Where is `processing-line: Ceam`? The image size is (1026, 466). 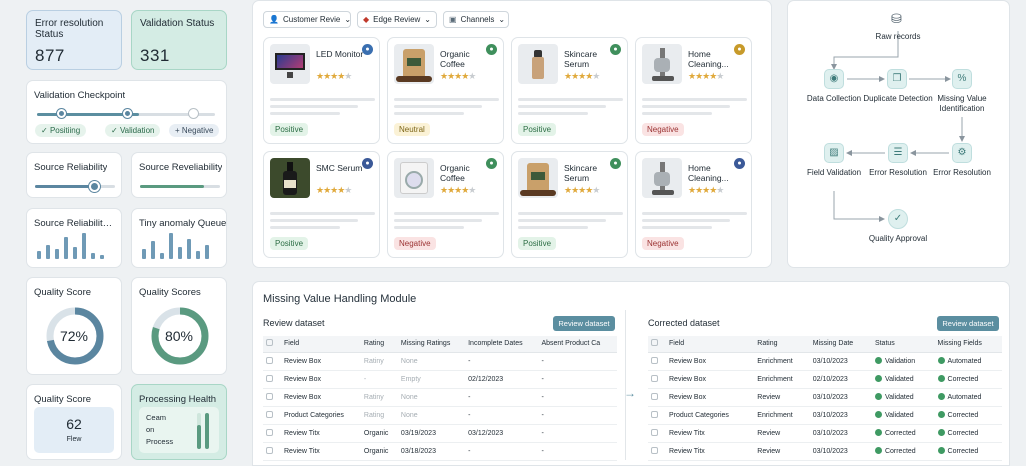
processing-line: Ceam is located at coordinates (156, 417).